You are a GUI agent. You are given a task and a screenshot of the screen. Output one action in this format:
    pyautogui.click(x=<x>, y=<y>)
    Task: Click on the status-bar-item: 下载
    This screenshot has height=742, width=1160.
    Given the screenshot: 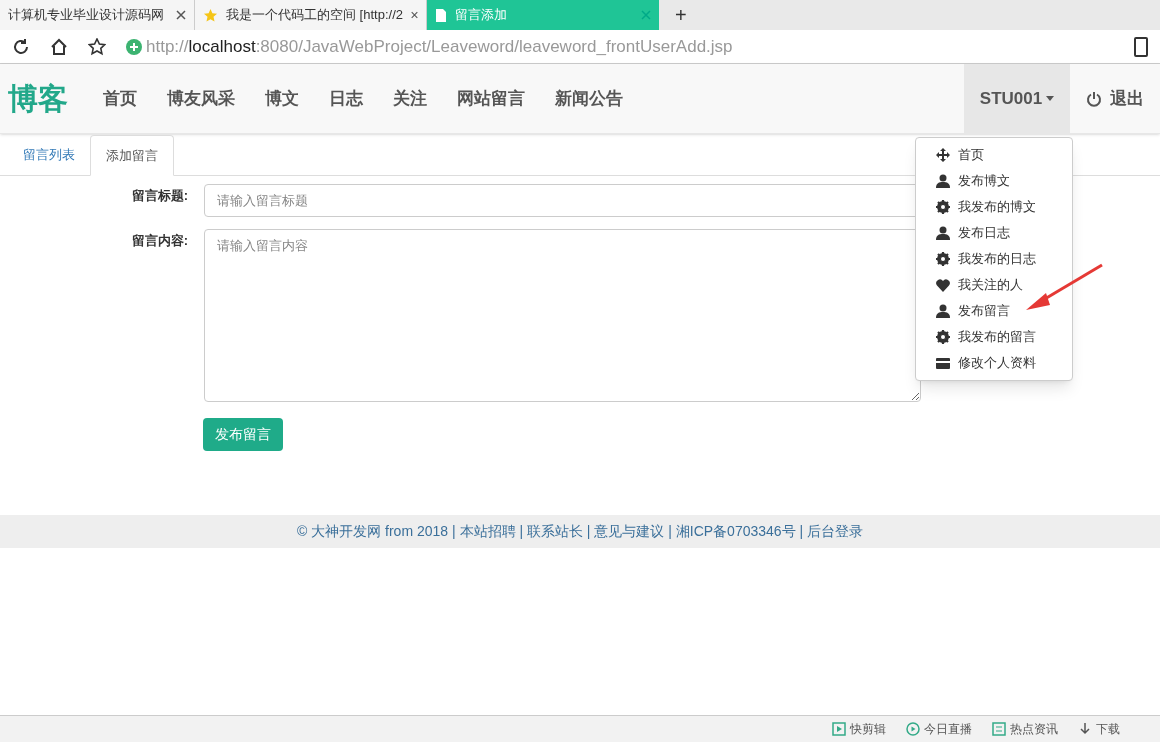 What is the action you would take?
    pyautogui.click(x=1099, y=729)
    